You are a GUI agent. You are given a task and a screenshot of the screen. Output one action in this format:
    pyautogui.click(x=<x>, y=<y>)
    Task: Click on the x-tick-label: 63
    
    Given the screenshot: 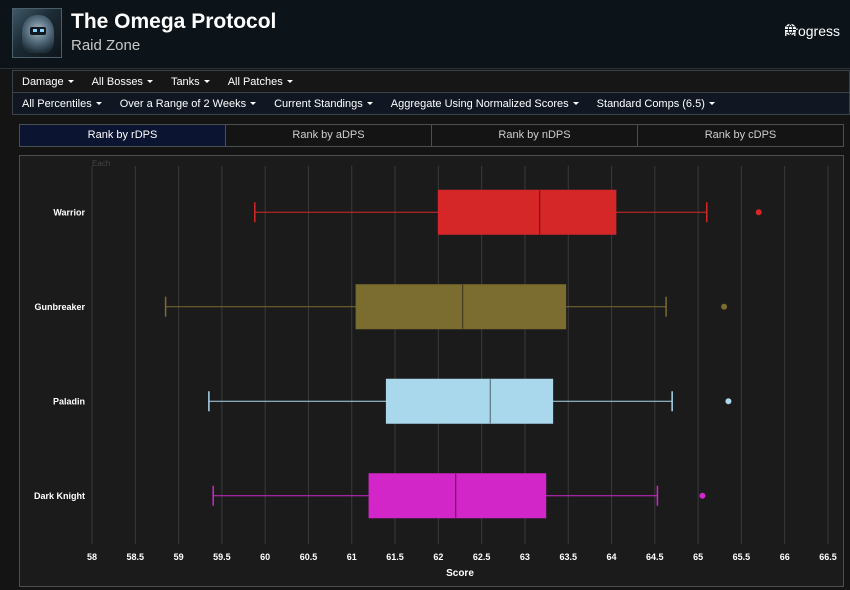 What is the action you would take?
    pyautogui.click(x=525, y=557)
    